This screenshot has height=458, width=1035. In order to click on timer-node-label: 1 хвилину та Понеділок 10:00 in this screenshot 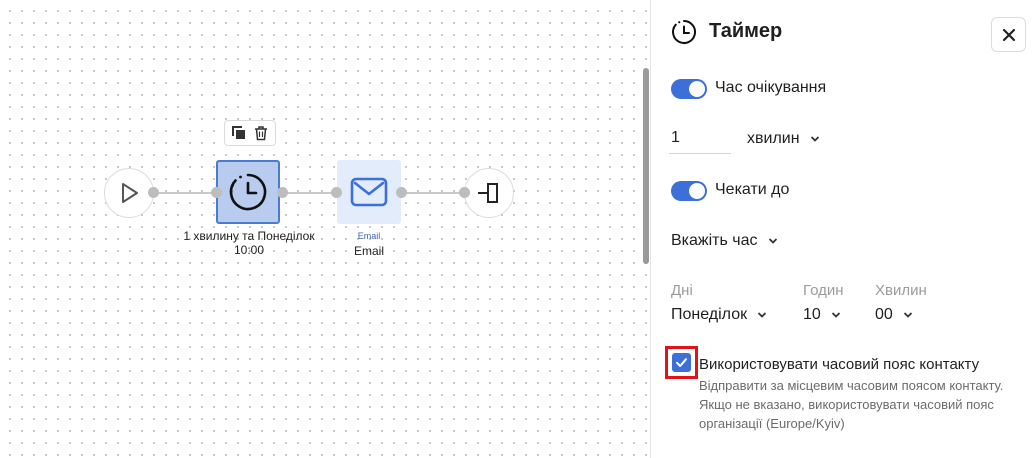, I will do `click(249, 243)`.